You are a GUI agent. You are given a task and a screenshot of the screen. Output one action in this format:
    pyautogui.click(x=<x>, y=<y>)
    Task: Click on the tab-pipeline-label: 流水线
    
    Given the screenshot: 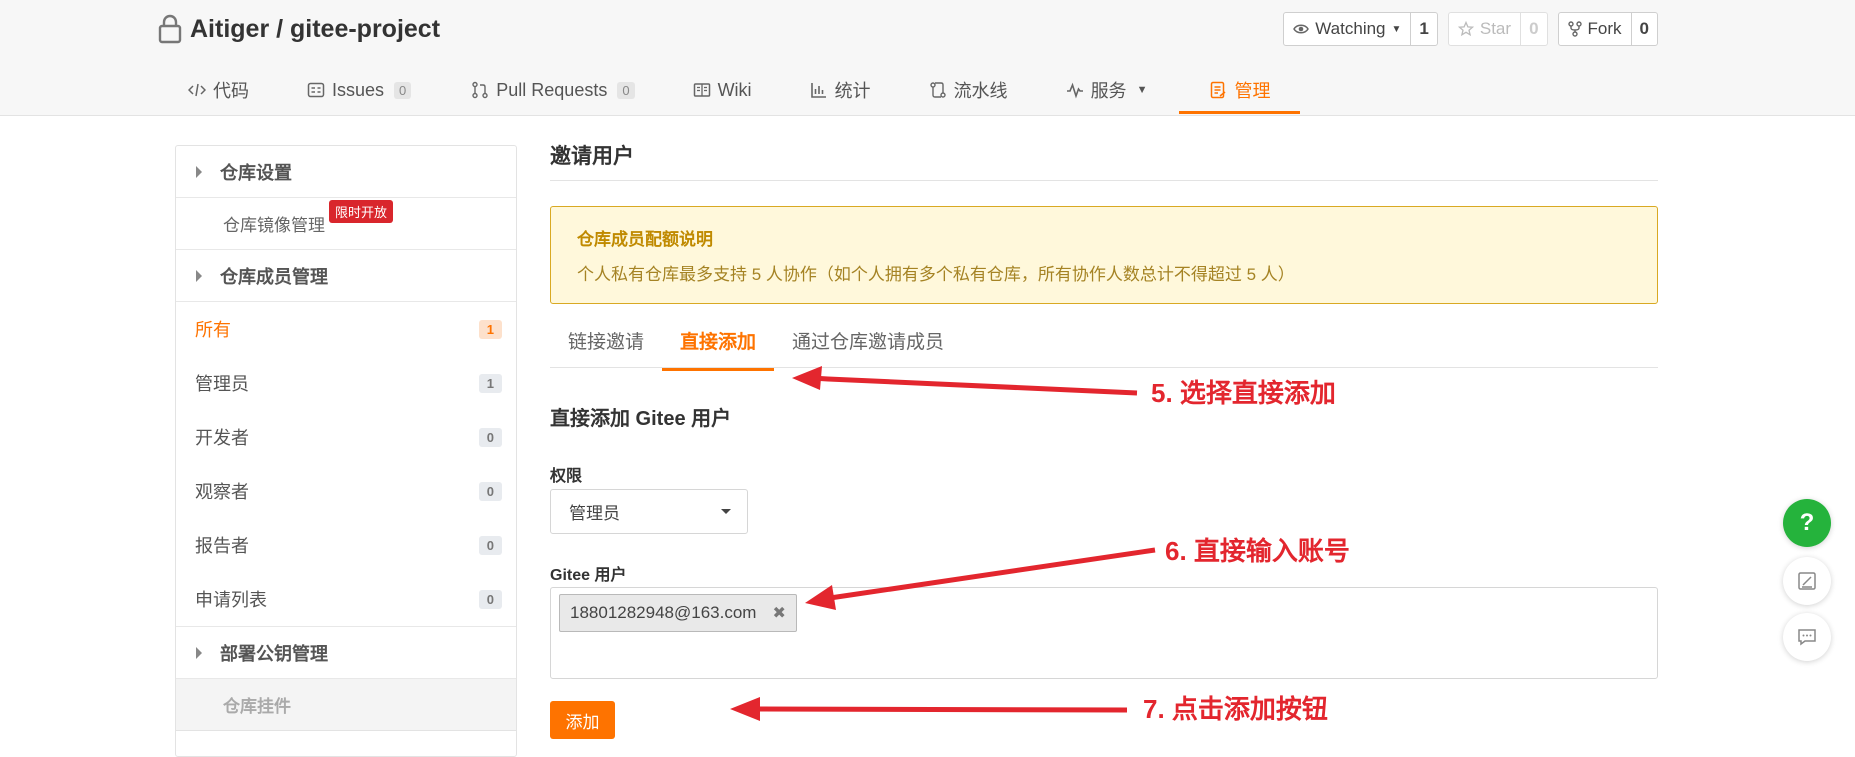 What is the action you would take?
    pyautogui.click(x=980, y=91)
    